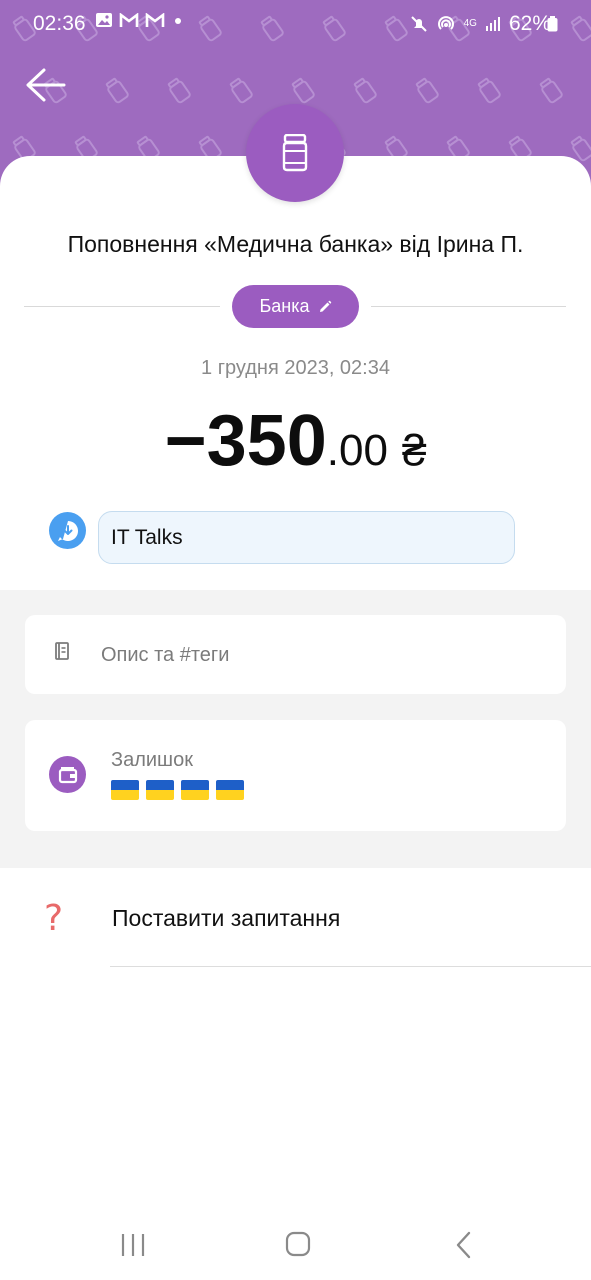 The width and height of the screenshot is (591, 1280). What do you see at coordinates (468, 306) in the screenshot?
I see `divider-right` at bounding box center [468, 306].